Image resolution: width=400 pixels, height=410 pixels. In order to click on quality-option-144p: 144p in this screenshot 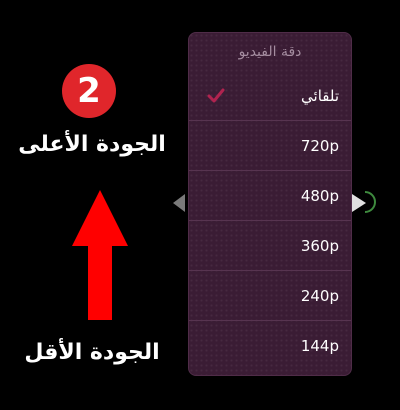, I will do `click(270, 346)`.